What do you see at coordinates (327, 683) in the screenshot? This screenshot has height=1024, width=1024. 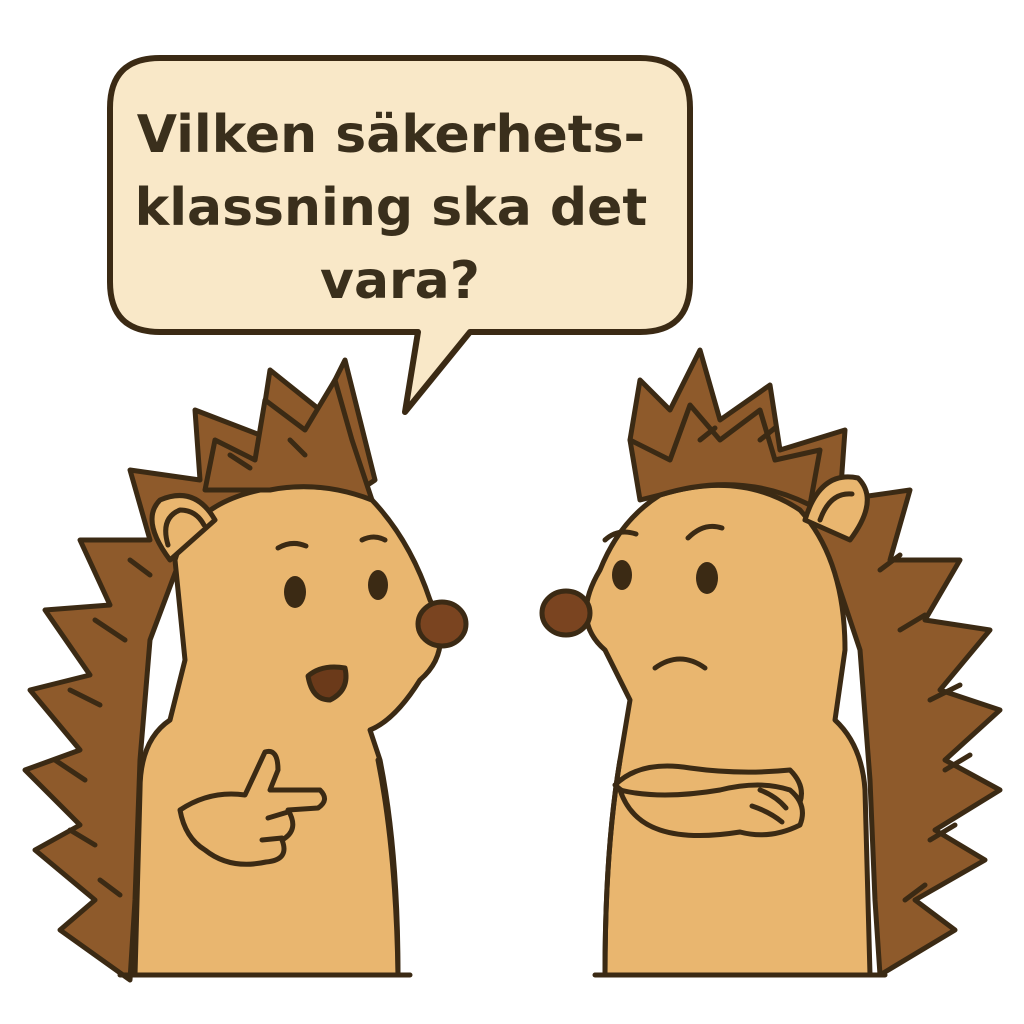 I see `left-hedgehog-mouth` at bounding box center [327, 683].